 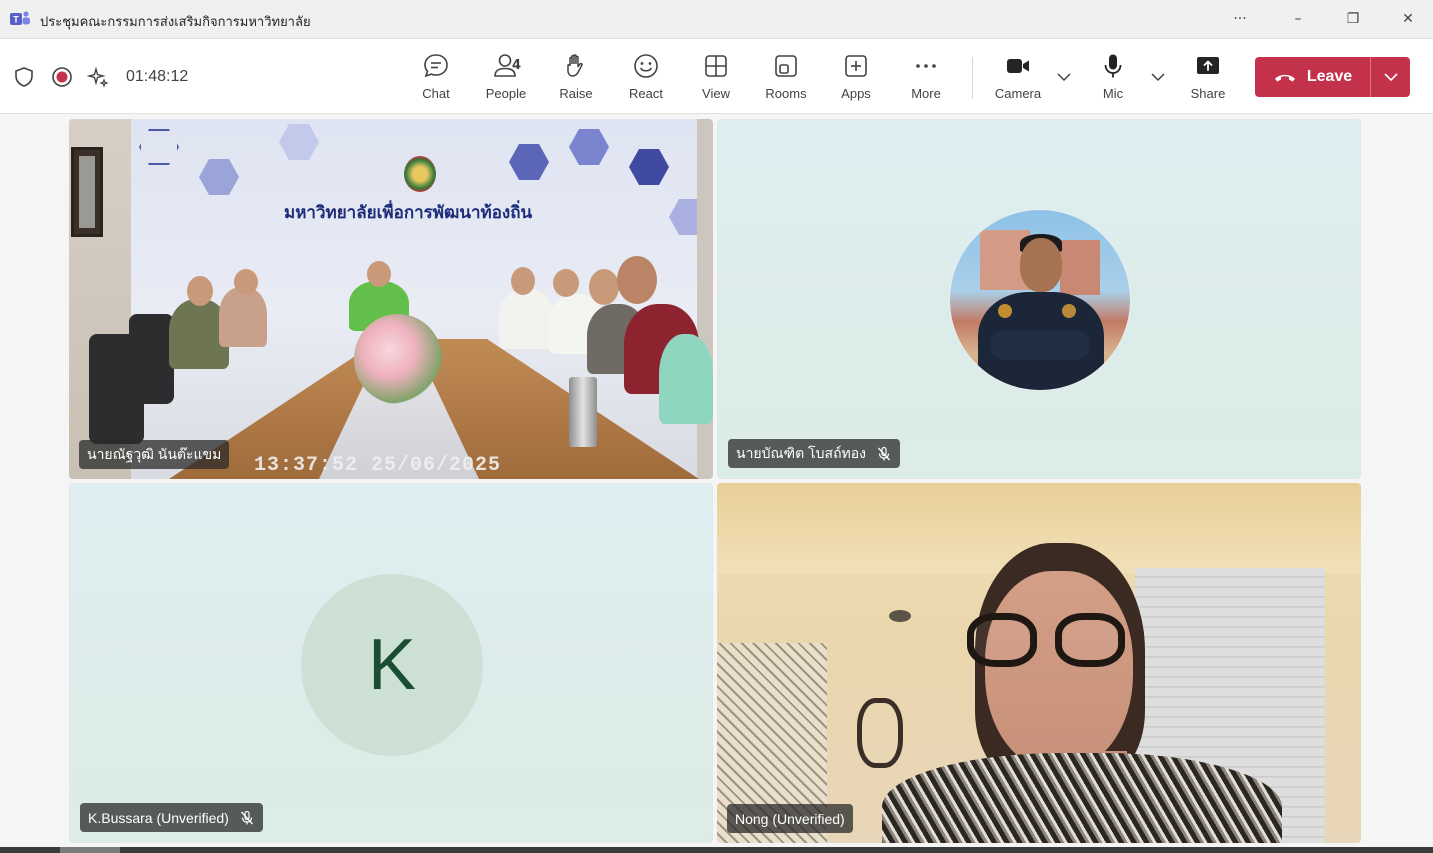 What do you see at coordinates (1353, 19) in the screenshot?
I see `maximize-button: ❐` at bounding box center [1353, 19].